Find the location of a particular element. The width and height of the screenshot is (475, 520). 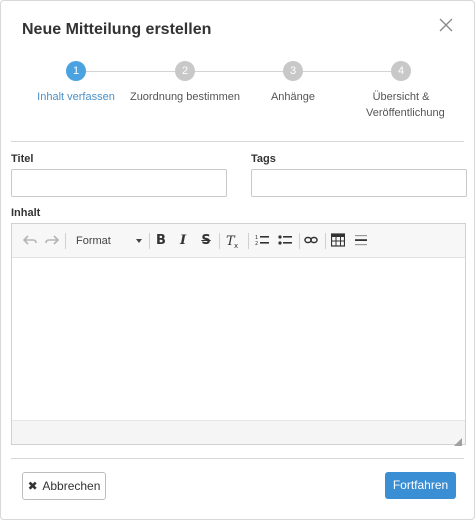

tags-label: Tags is located at coordinates (263, 159).